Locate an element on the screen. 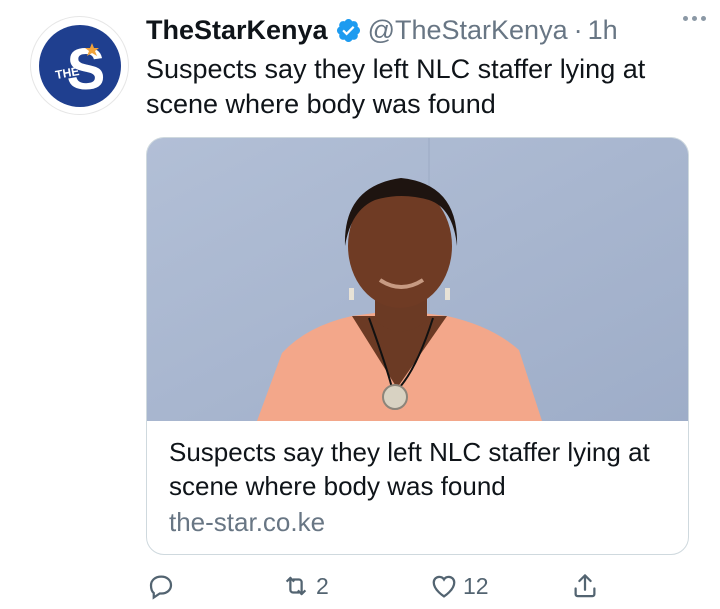 Image resolution: width=720 pixels, height=609 pixels. share-icon is located at coordinates (585, 586).